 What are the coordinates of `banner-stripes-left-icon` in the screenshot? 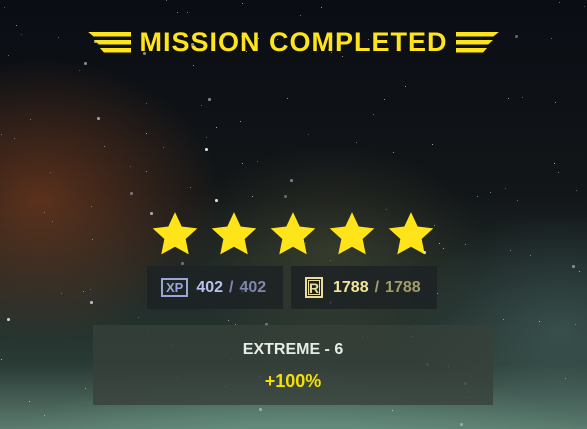 It's located at (109, 42).